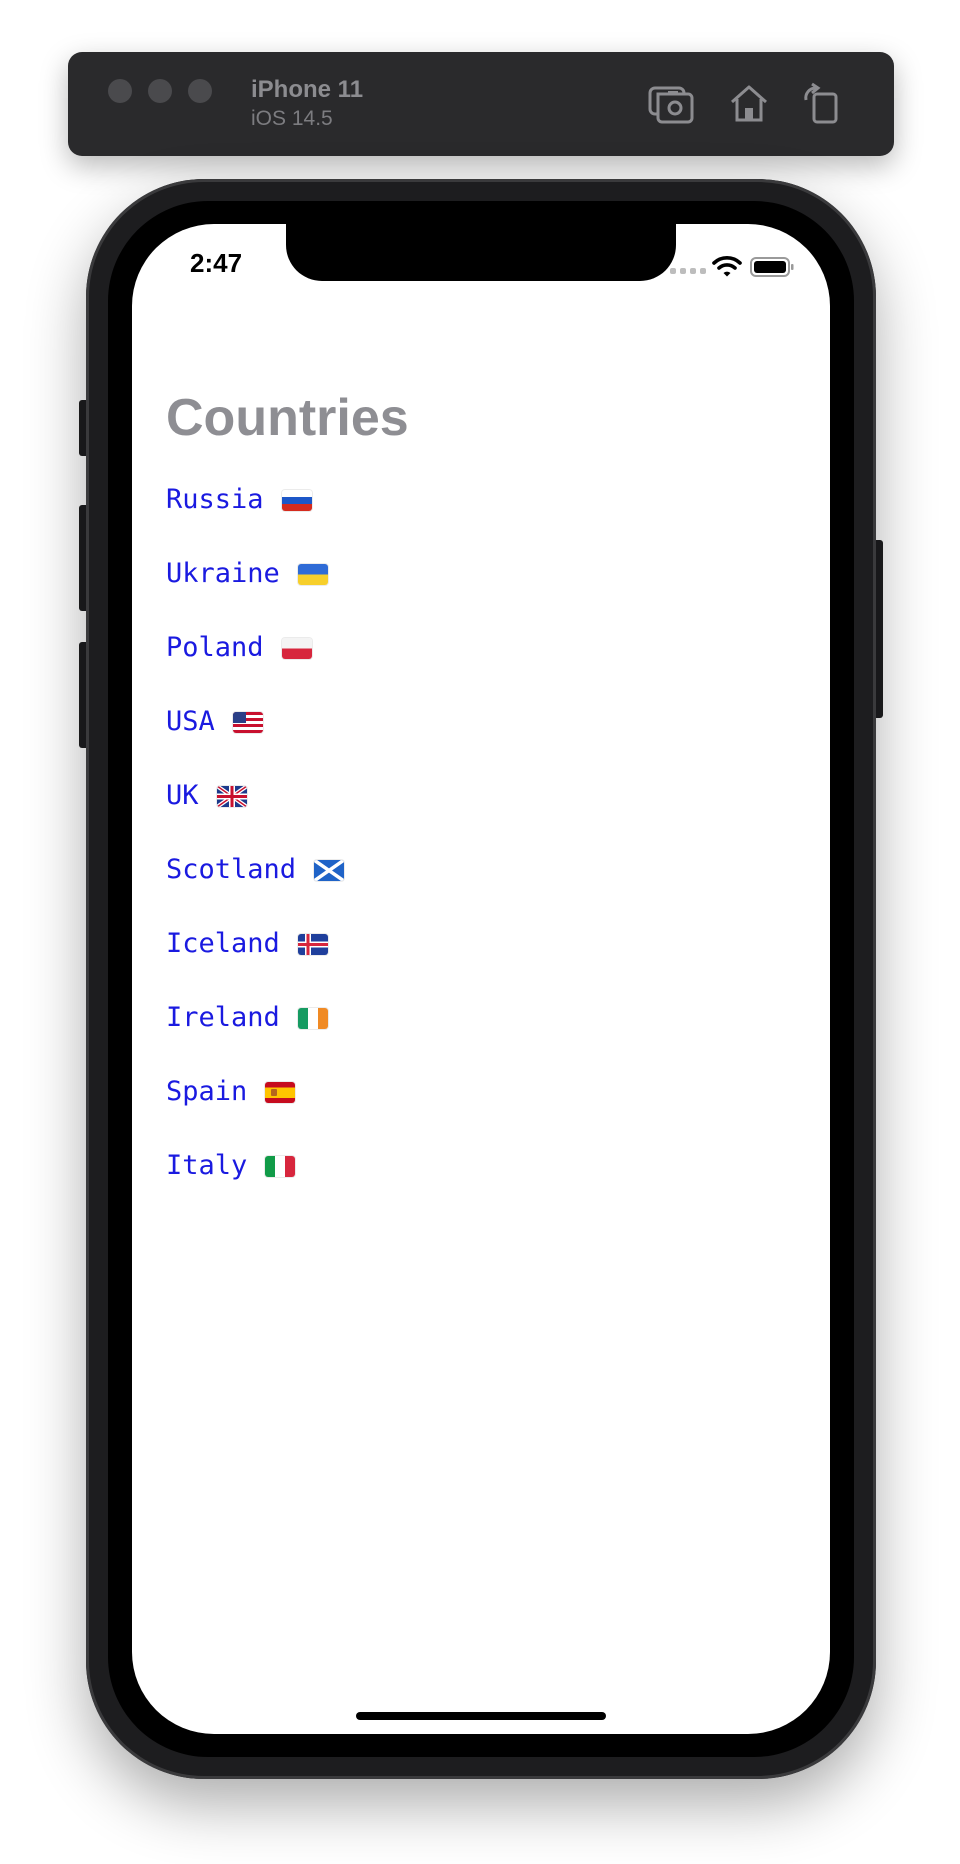  What do you see at coordinates (749, 103) in the screenshot?
I see `home-icon` at bounding box center [749, 103].